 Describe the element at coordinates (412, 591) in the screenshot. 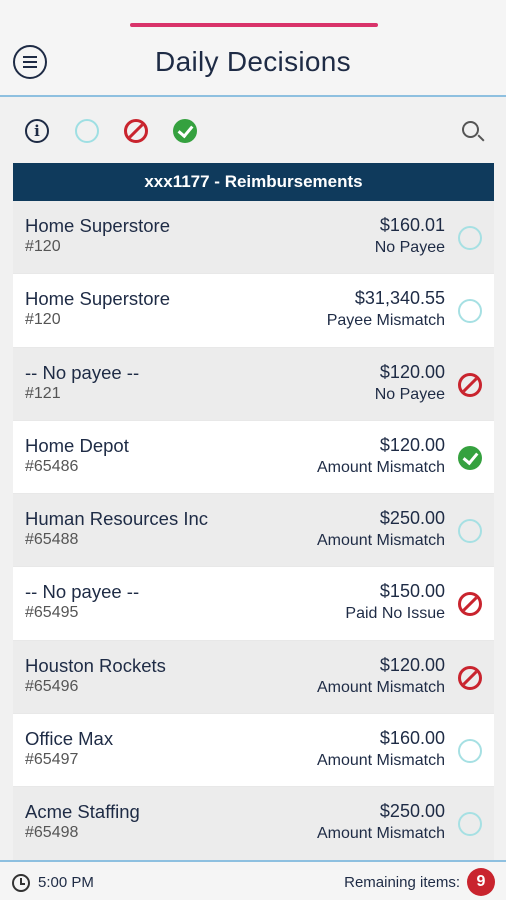

I see `amount: $150.00` at that location.